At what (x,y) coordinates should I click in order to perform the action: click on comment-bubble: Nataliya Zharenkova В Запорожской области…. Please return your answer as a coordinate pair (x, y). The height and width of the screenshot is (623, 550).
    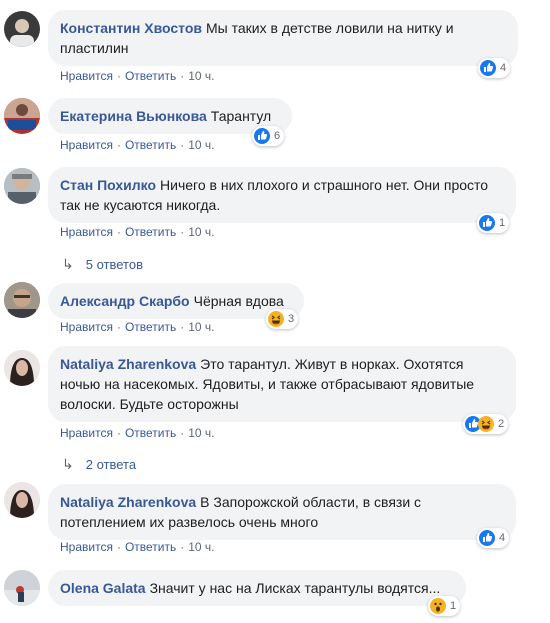
    Looking at the image, I should click on (282, 512).